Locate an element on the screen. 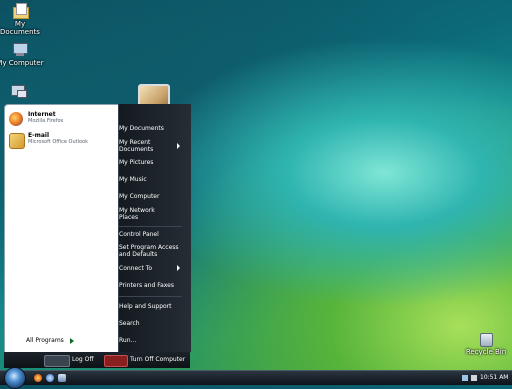  menu-item-connect-to: Connect To is located at coordinates (150, 268).